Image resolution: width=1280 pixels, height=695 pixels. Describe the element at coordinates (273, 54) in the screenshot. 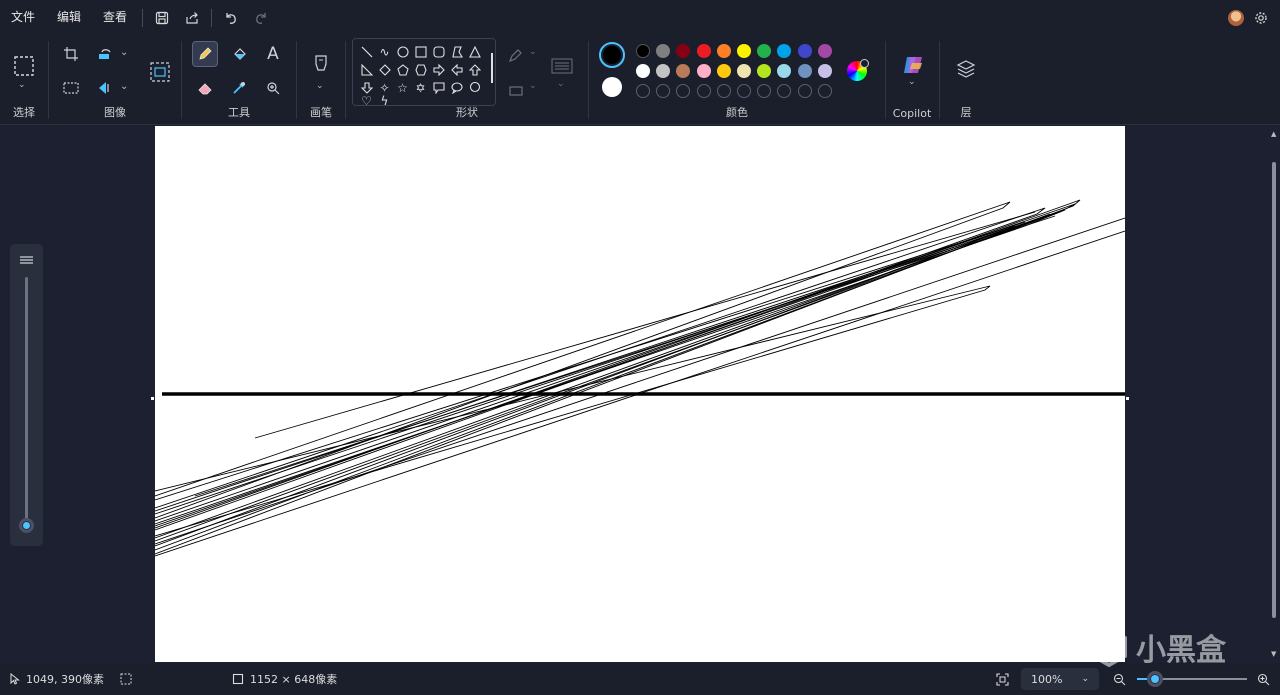

I see `text-tool-icon: A` at that location.